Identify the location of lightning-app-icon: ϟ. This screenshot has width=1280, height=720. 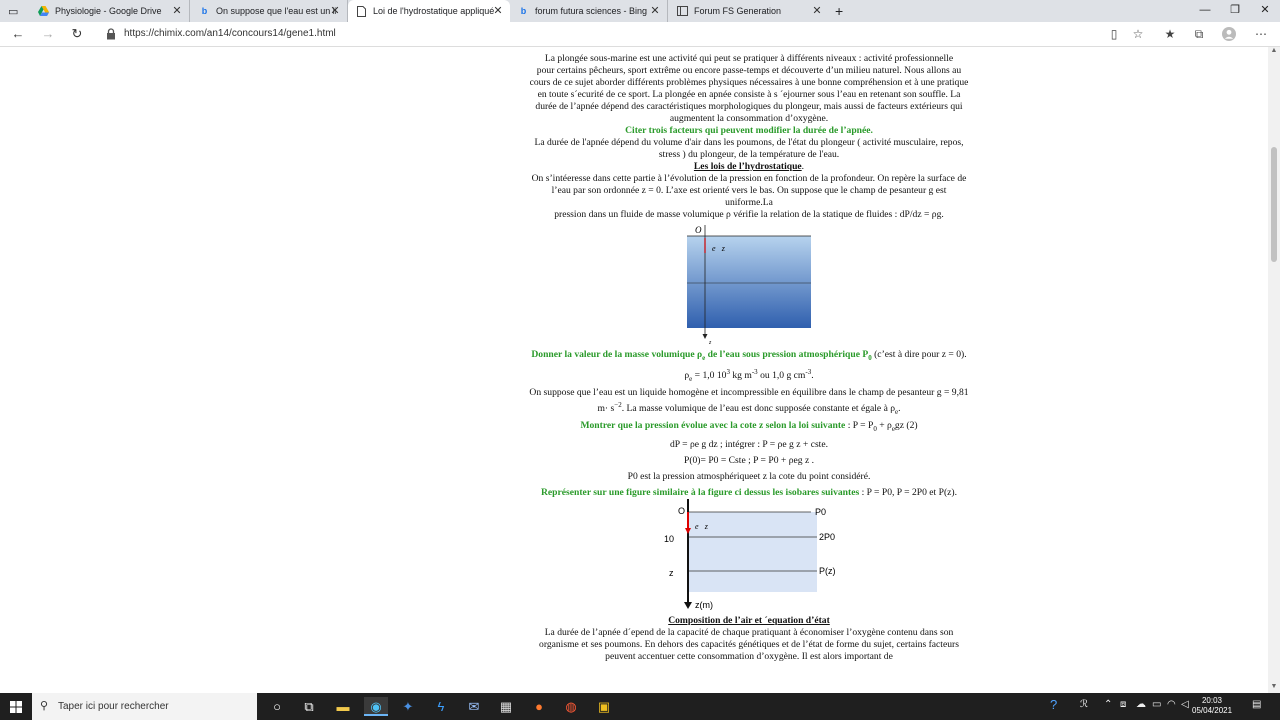
(441, 706).